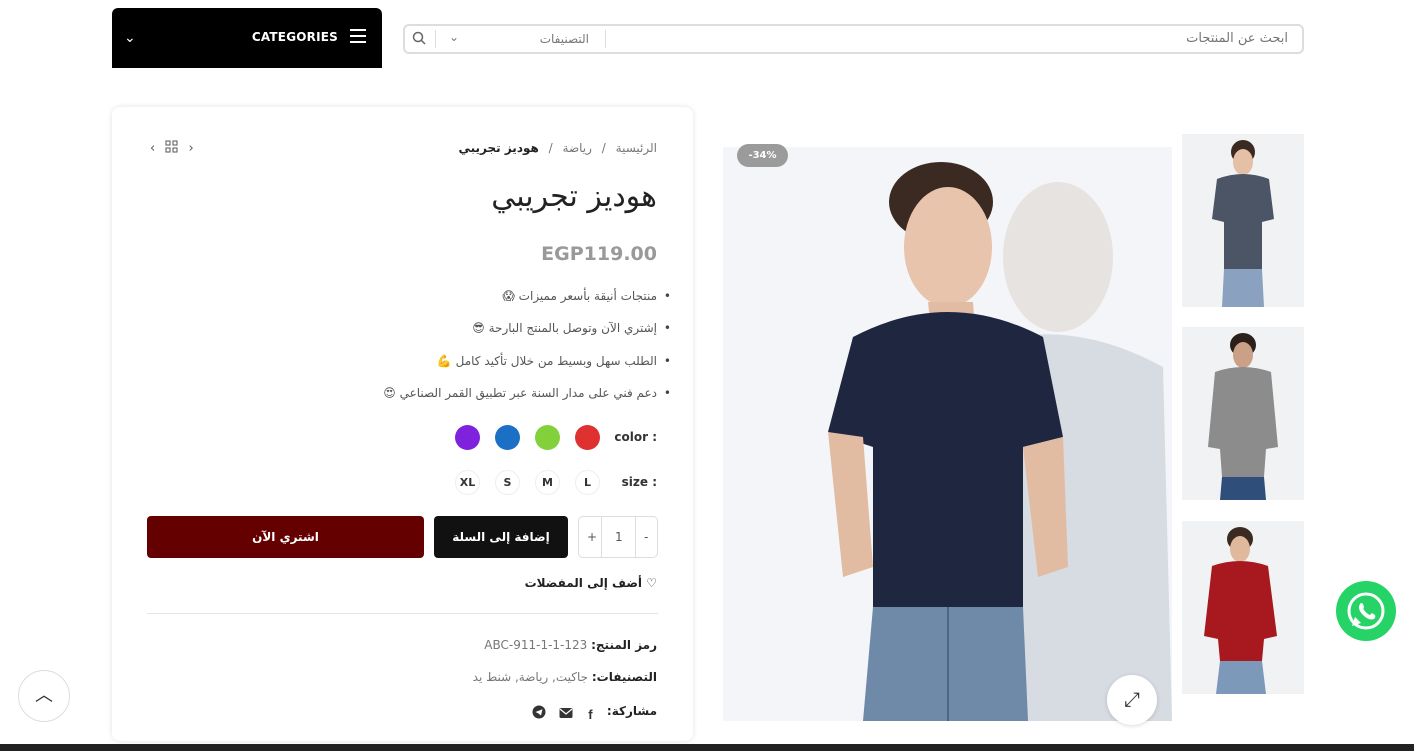 This screenshot has height=751, width=1414. What do you see at coordinates (1108, 38) in the screenshot?
I see `search-input` at bounding box center [1108, 38].